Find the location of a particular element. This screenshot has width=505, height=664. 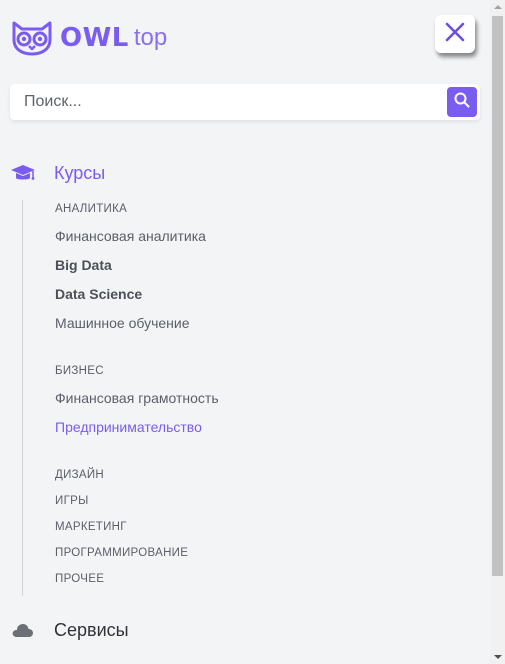

close-icon is located at coordinates (455, 34).